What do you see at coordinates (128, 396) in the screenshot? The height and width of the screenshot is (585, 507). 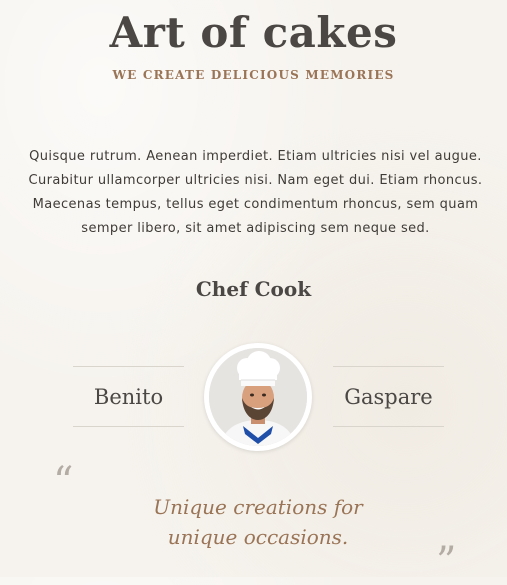 I see `chef-first-name: Benito` at bounding box center [128, 396].